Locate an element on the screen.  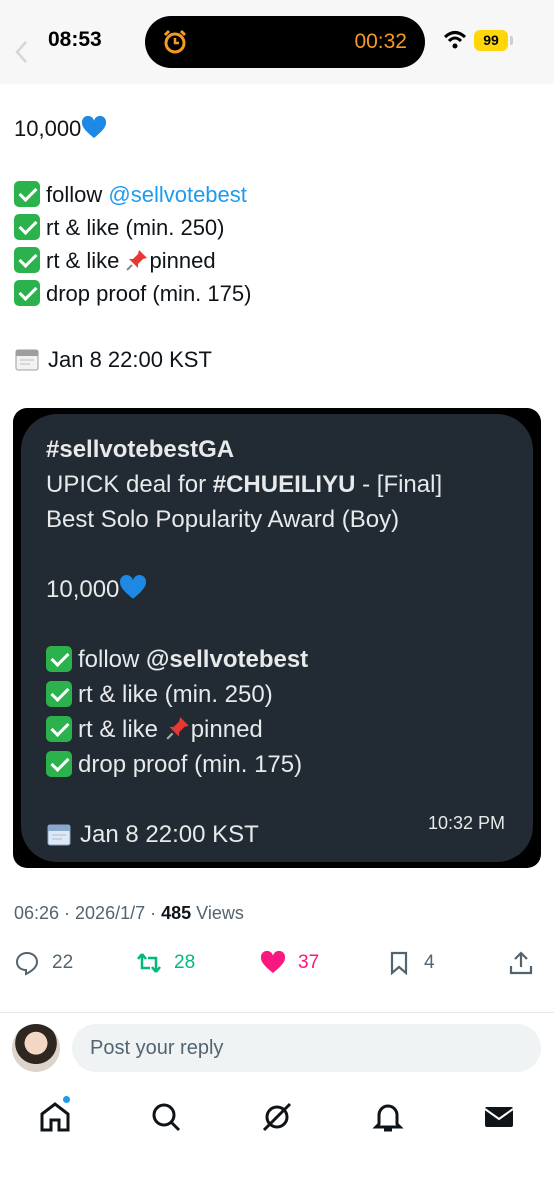
battery-icon: 99 is located at coordinates (491, 40).